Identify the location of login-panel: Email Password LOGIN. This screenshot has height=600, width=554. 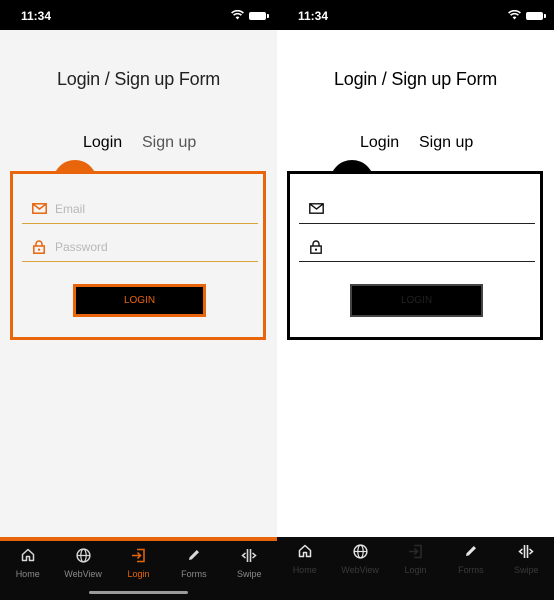
(138, 255).